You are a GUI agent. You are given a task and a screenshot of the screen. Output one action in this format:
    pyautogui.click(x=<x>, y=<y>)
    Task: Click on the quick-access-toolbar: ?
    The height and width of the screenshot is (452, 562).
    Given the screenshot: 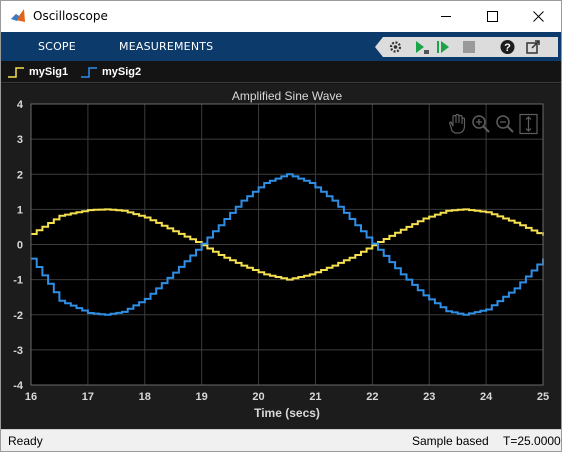 What is the action you would take?
    pyautogui.click(x=466, y=47)
    